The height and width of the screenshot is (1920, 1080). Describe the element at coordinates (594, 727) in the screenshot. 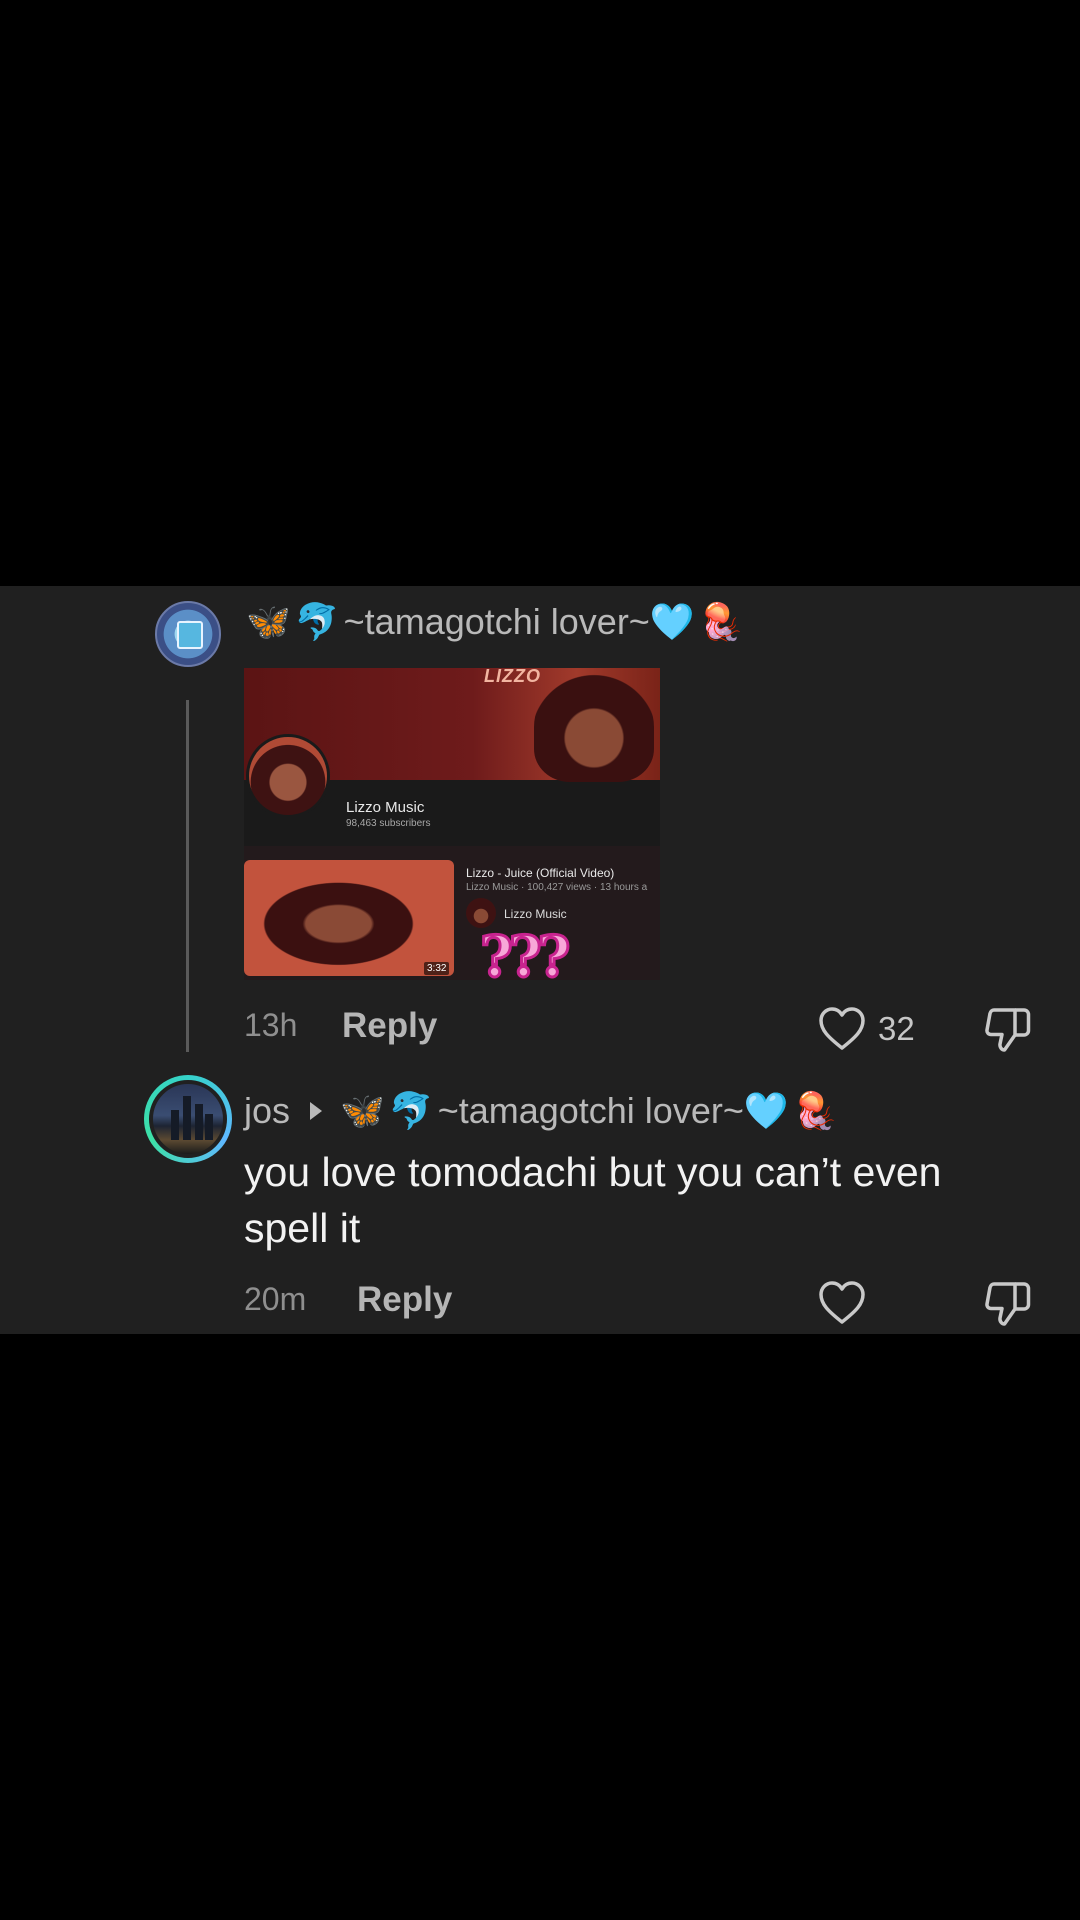

I see `banner-photo` at that location.